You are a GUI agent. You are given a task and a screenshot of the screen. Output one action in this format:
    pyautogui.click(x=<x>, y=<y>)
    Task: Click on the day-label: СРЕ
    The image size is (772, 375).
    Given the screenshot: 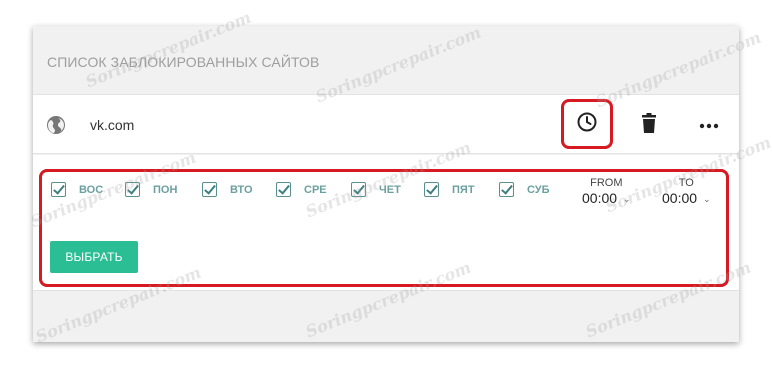 What is the action you would take?
    pyautogui.click(x=315, y=189)
    